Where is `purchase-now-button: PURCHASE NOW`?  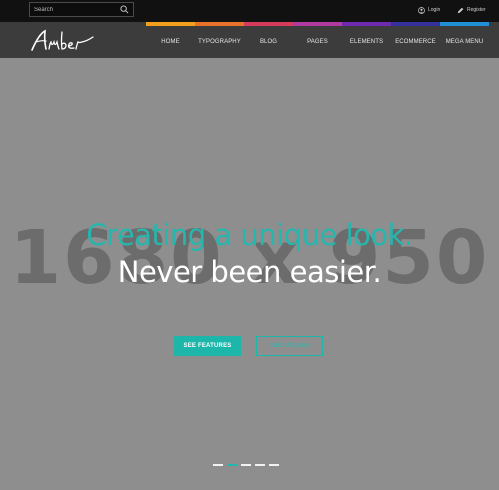
purchase-now-button: PURCHASE NOW is located at coordinates (289, 346).